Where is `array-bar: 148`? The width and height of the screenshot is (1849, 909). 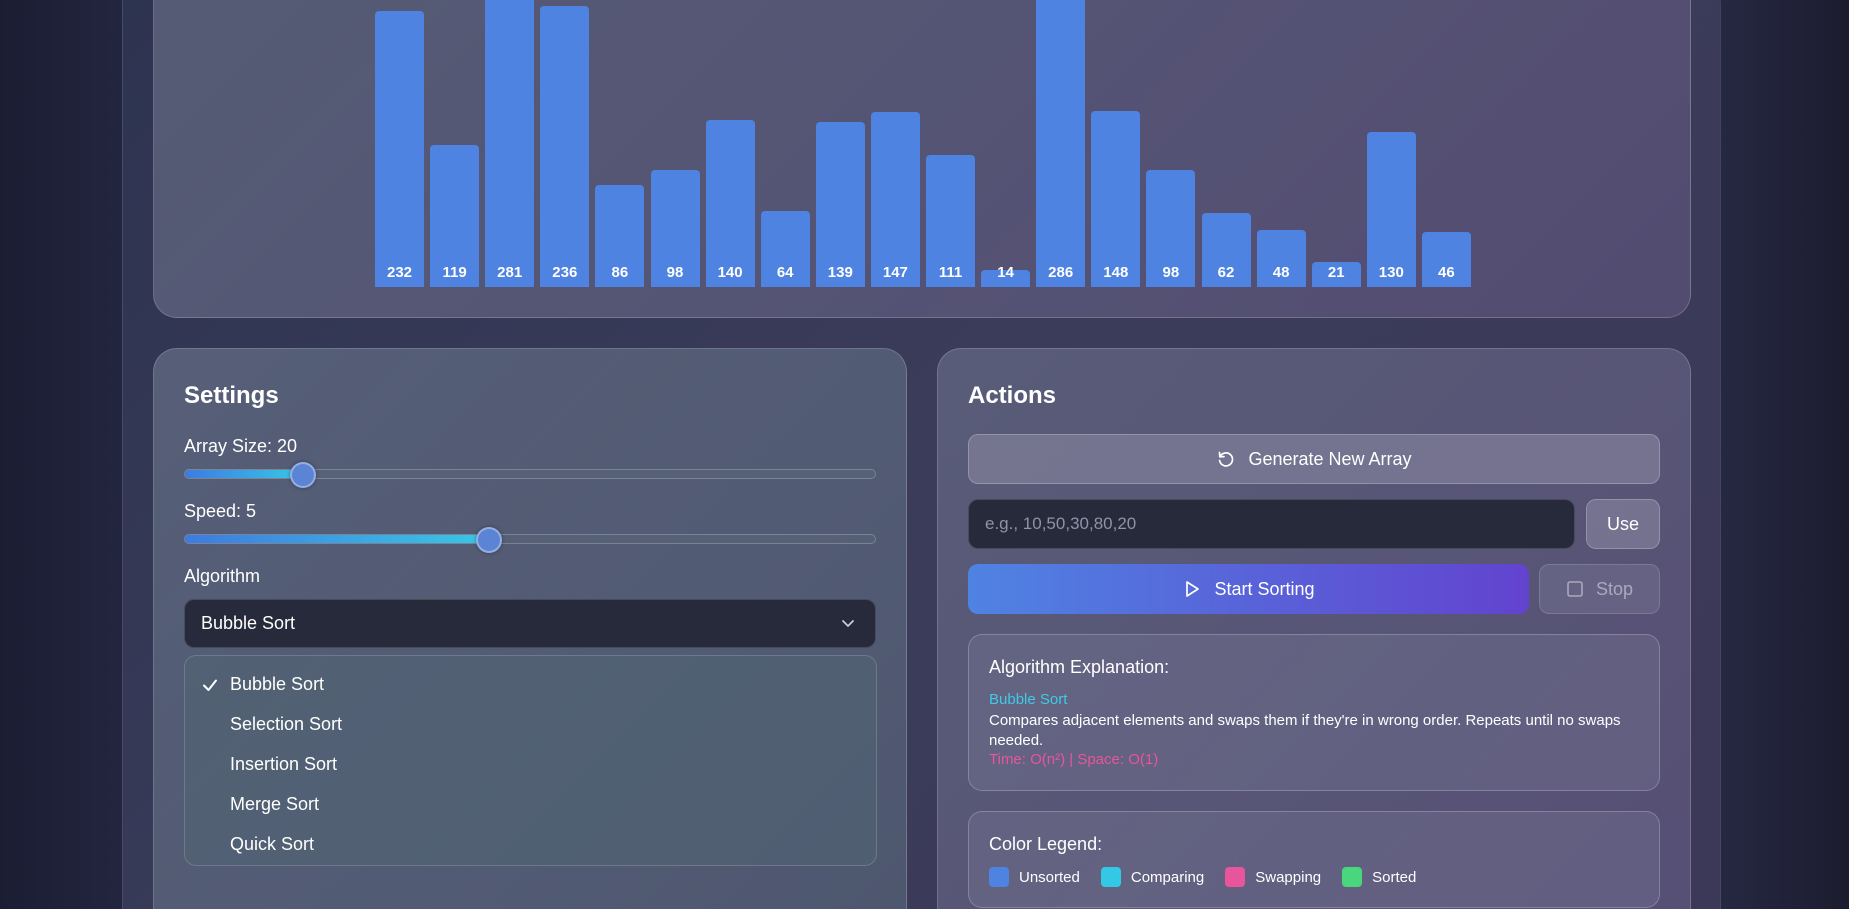 array-bar: 148 is located at coordinates (1116, 198).